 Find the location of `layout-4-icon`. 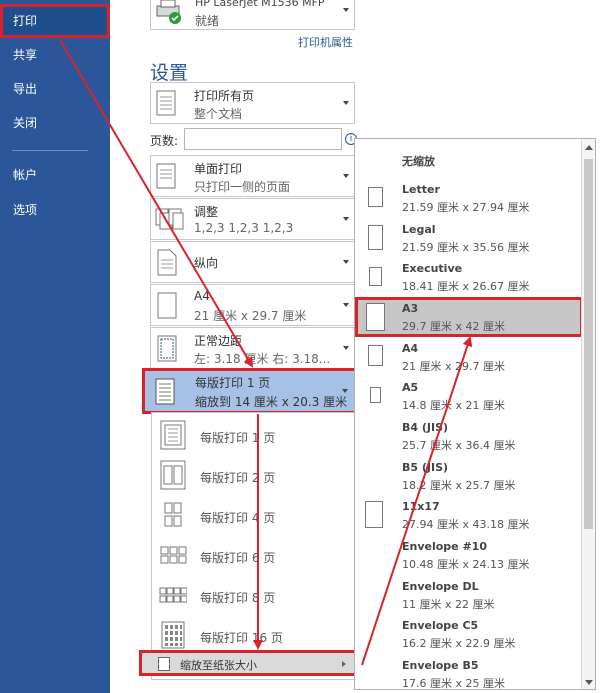

layout-4-icon is located at coordinates (173, 514).